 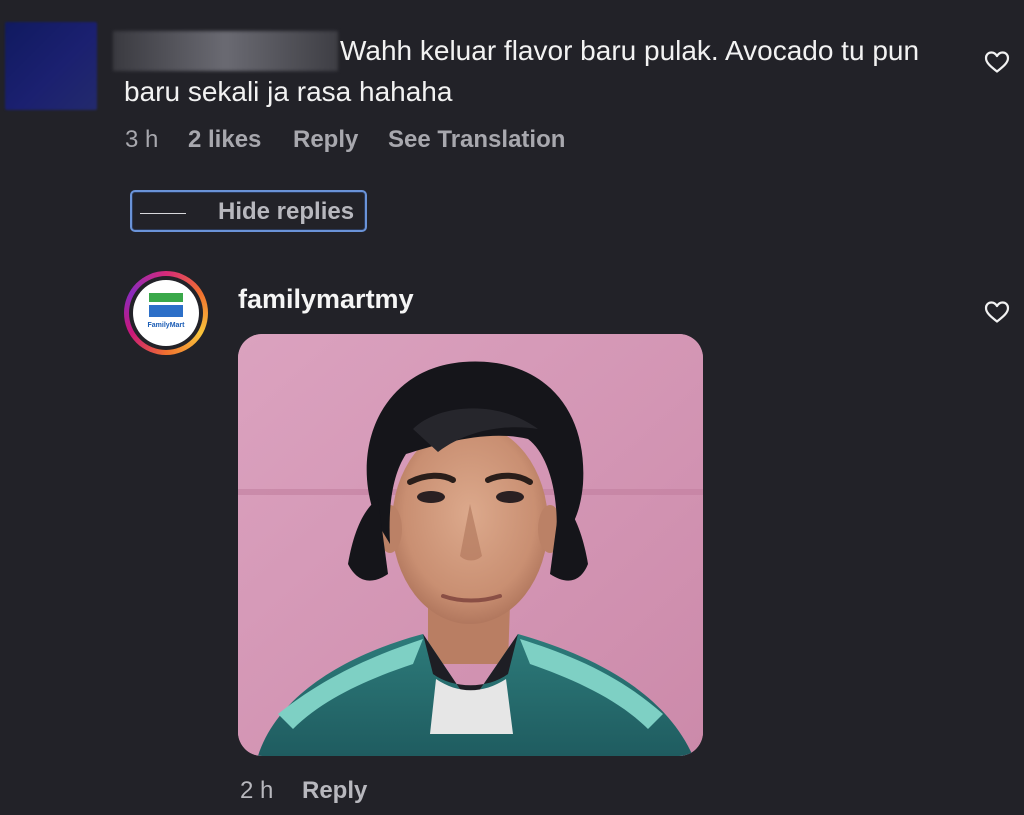 What do you see at coordinates (51, 66) in the screenshot?
I see `commenter-avatar` at bounding box center [51, 66].